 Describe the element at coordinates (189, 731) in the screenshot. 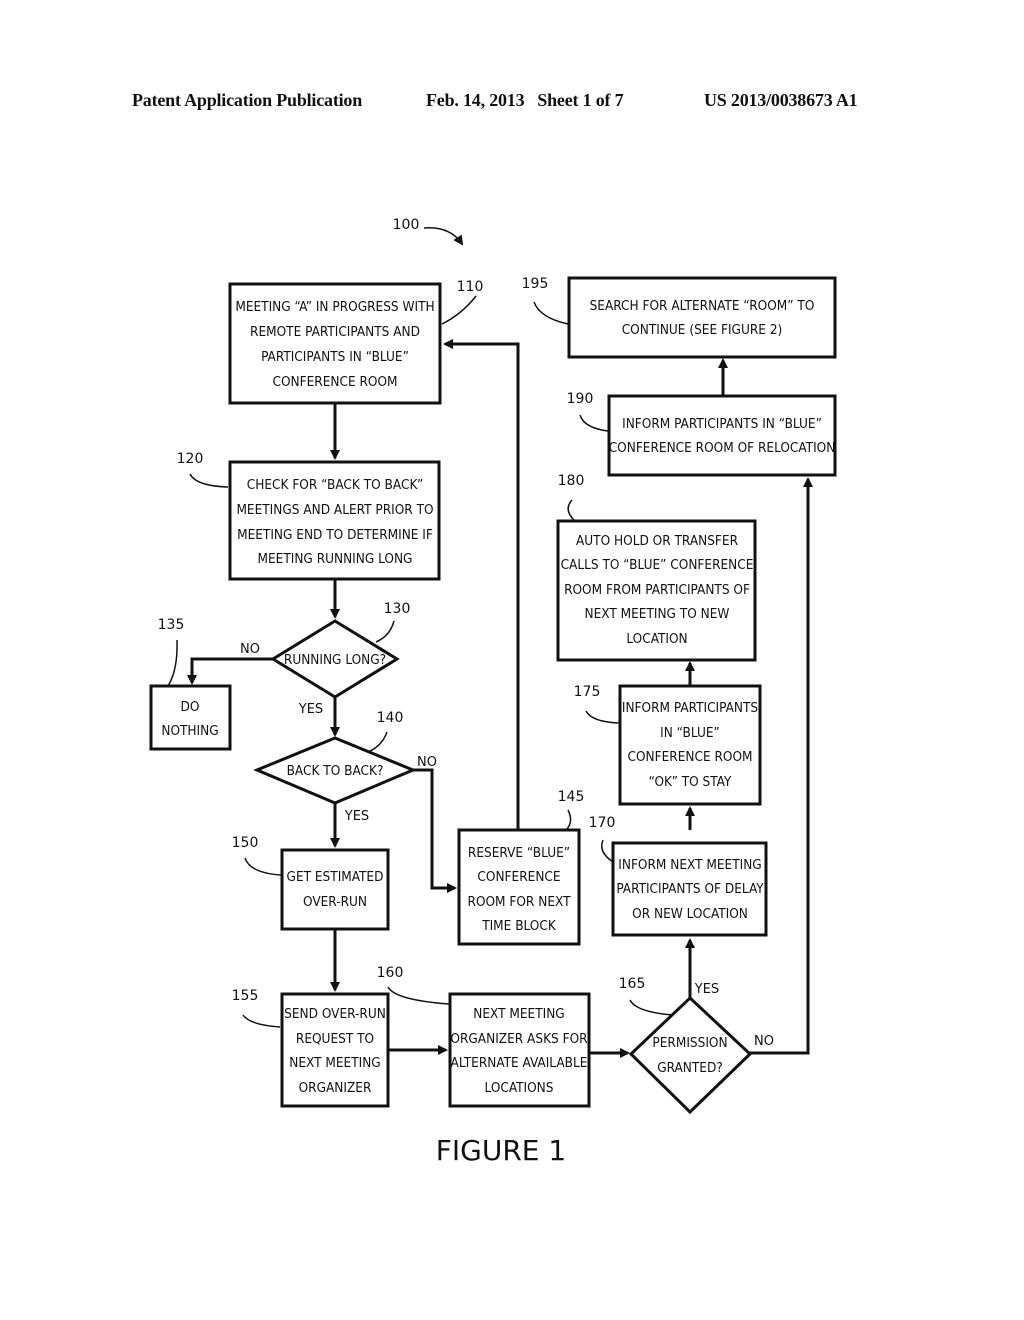

I see `node-135-line-2: NOTHING` at that location.